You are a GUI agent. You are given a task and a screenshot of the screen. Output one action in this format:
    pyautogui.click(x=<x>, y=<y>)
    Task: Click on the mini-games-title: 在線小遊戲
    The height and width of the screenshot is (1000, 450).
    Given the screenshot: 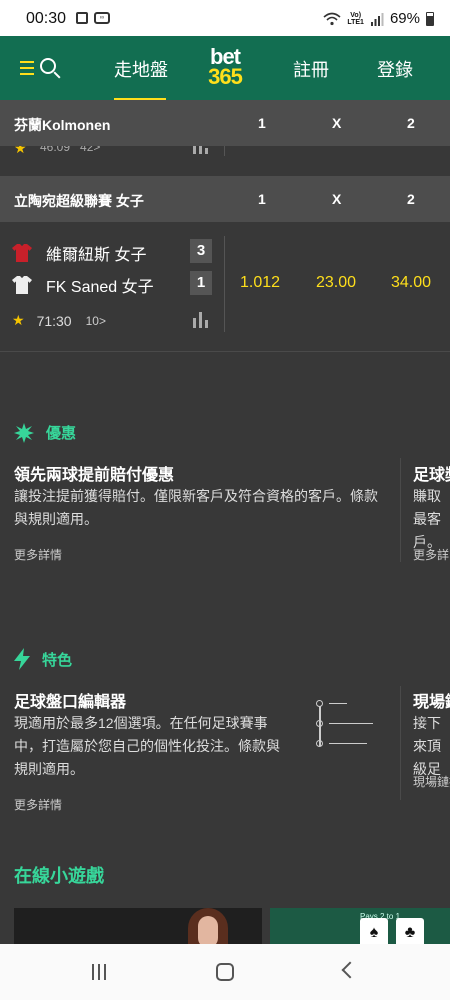 What is the action you would take?
    pyautogui.click(x=59, y=876)
    